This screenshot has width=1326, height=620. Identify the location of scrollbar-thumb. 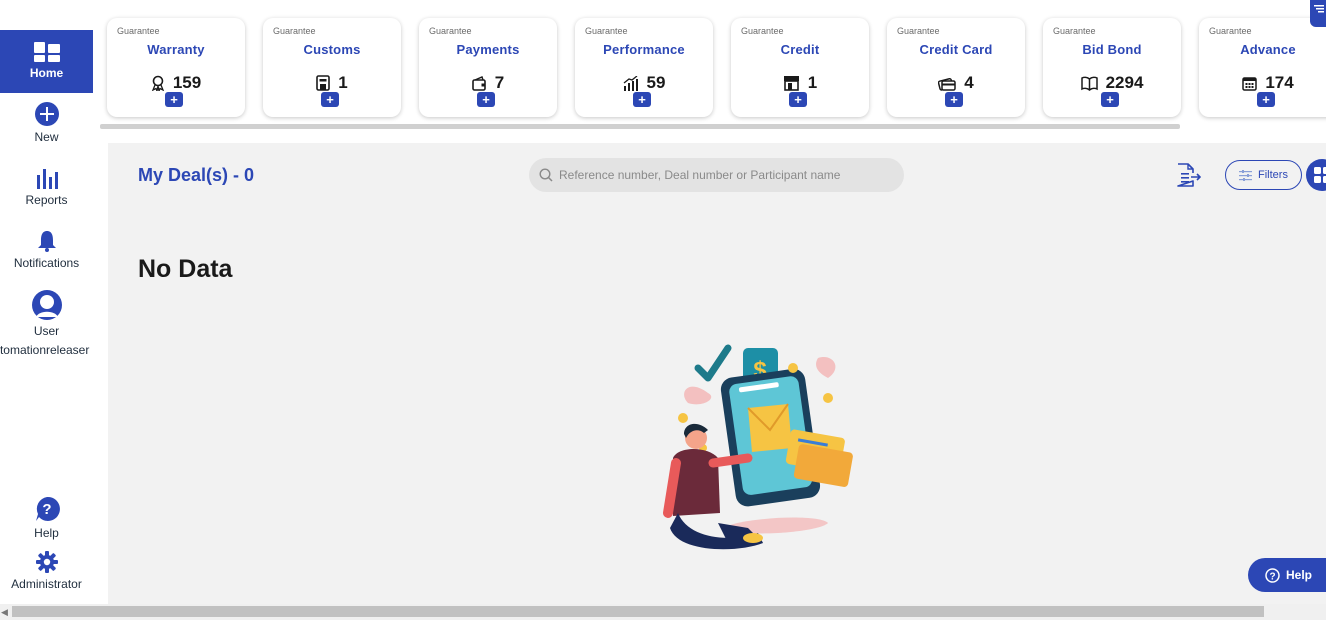
(638, 611).